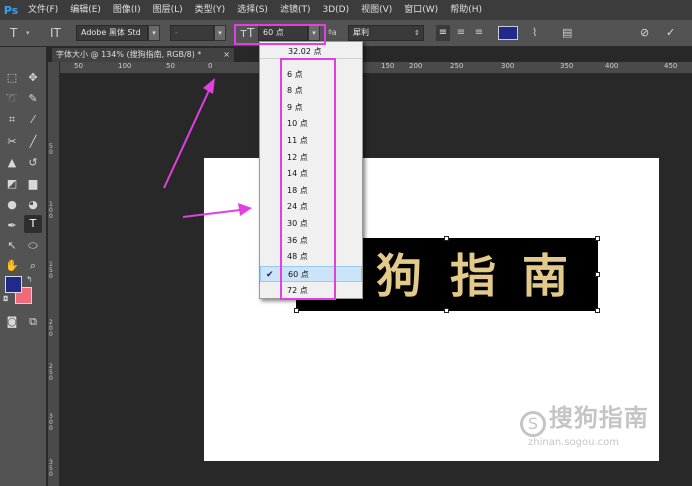 The width and height of the screenshot is (692, 486). I want to click on menu-edit: 编辑(E), so click(85, 10).